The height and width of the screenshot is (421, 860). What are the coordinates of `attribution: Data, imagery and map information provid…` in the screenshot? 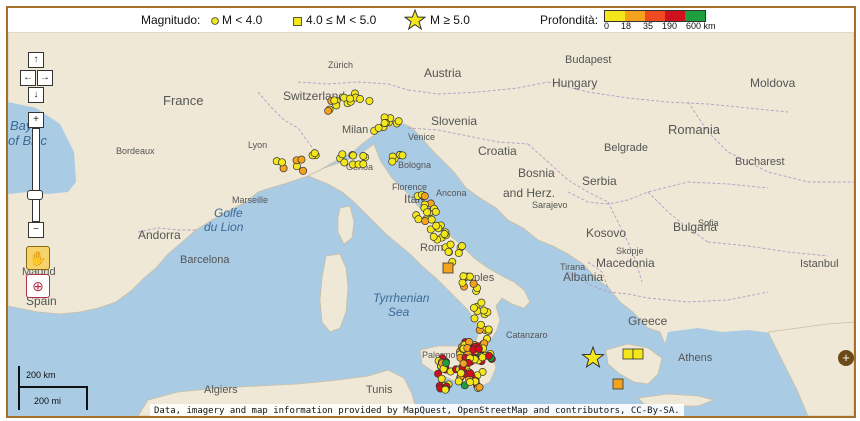 It's located at (417, 410).